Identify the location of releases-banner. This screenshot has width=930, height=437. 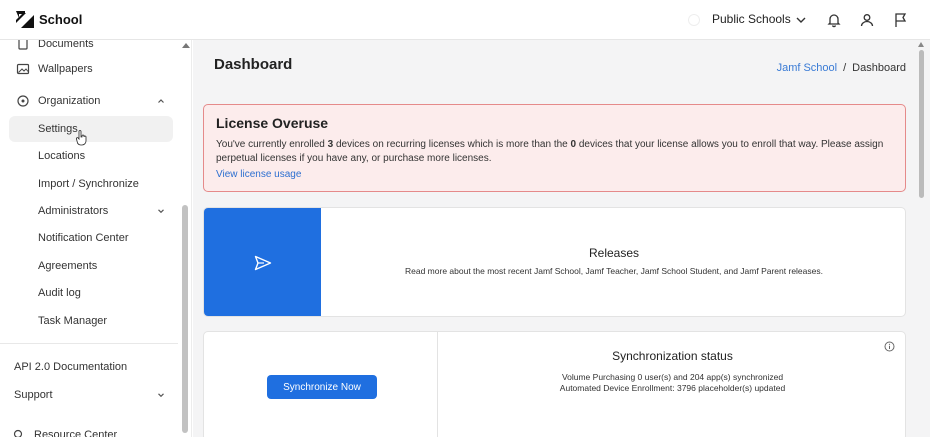
(262, 262).